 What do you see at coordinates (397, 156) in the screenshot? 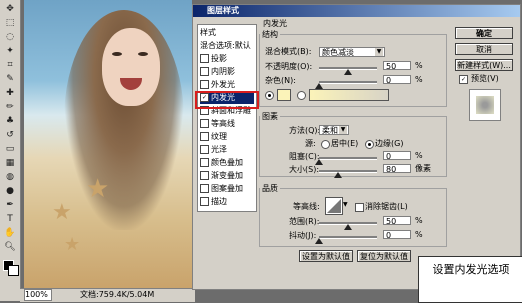
I see `choke-input: 0` at bounding box center [397, 156].